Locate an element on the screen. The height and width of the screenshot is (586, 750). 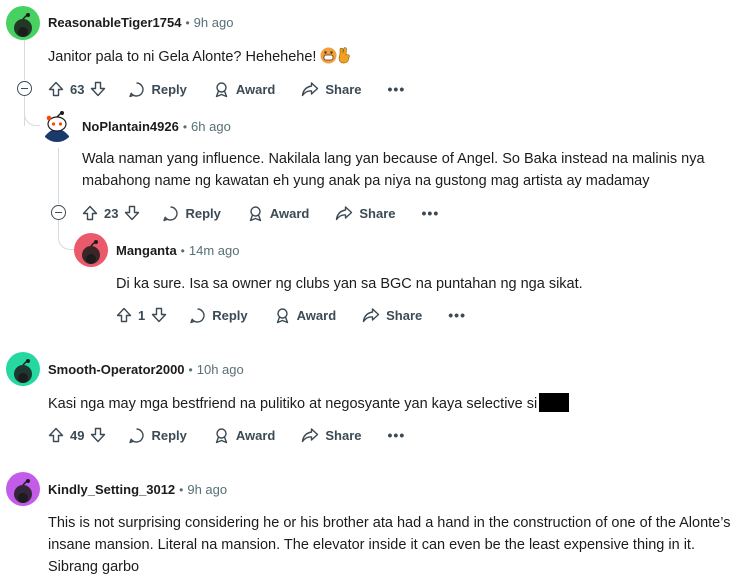
username: Manganta is located at coordinates (146, 250).